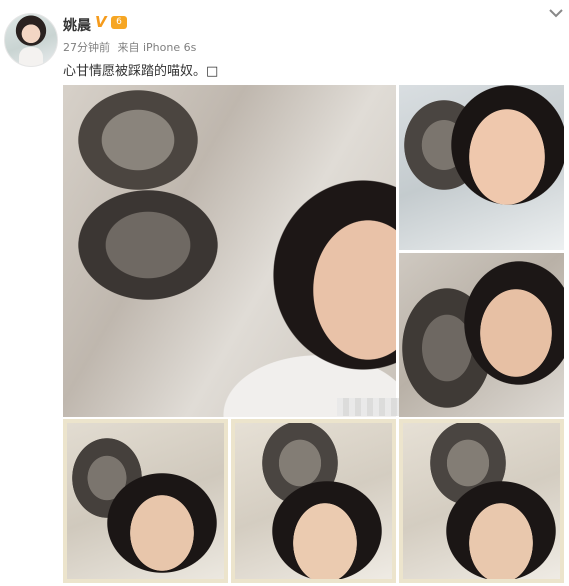 The width and height of the screenshot is (569, 586). I want to click on username: 姚晨, so click(77, 25).